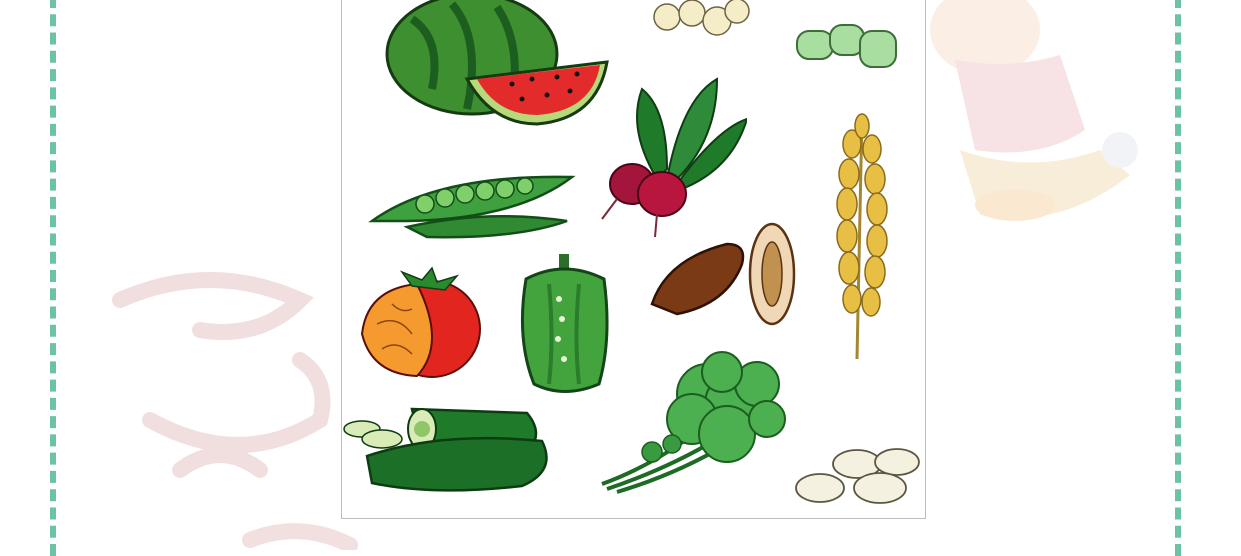  Describe the element at coordinates (701, 18) in the screenshot. I see `chickpeas-icon` at that location.